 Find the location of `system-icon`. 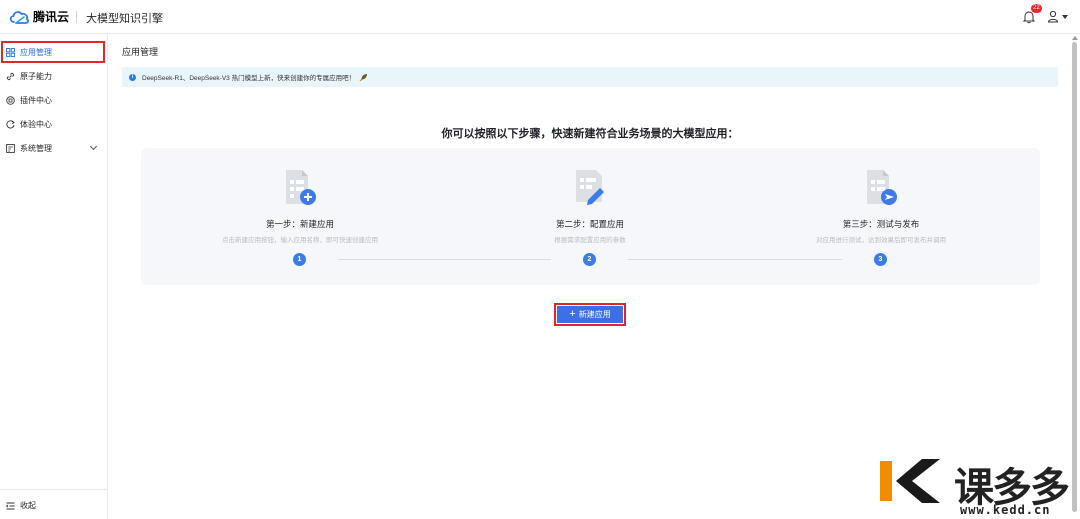

system-icon is located at coordinates (10, 148).